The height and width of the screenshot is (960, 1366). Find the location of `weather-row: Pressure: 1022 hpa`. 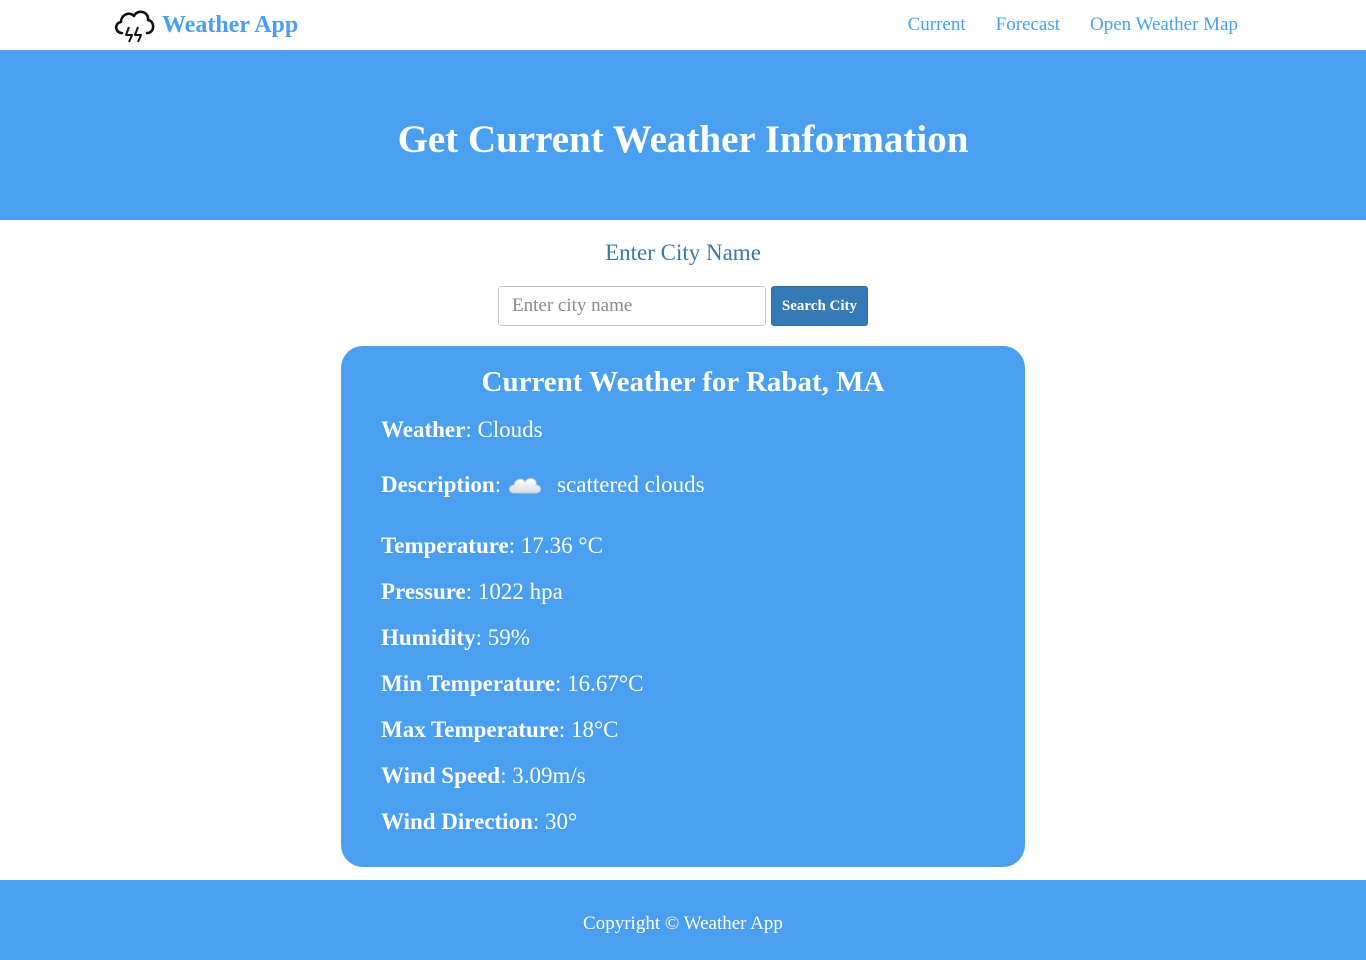

weather-row: Pressure: 1022 hpa is located at coordinates (472, 591).